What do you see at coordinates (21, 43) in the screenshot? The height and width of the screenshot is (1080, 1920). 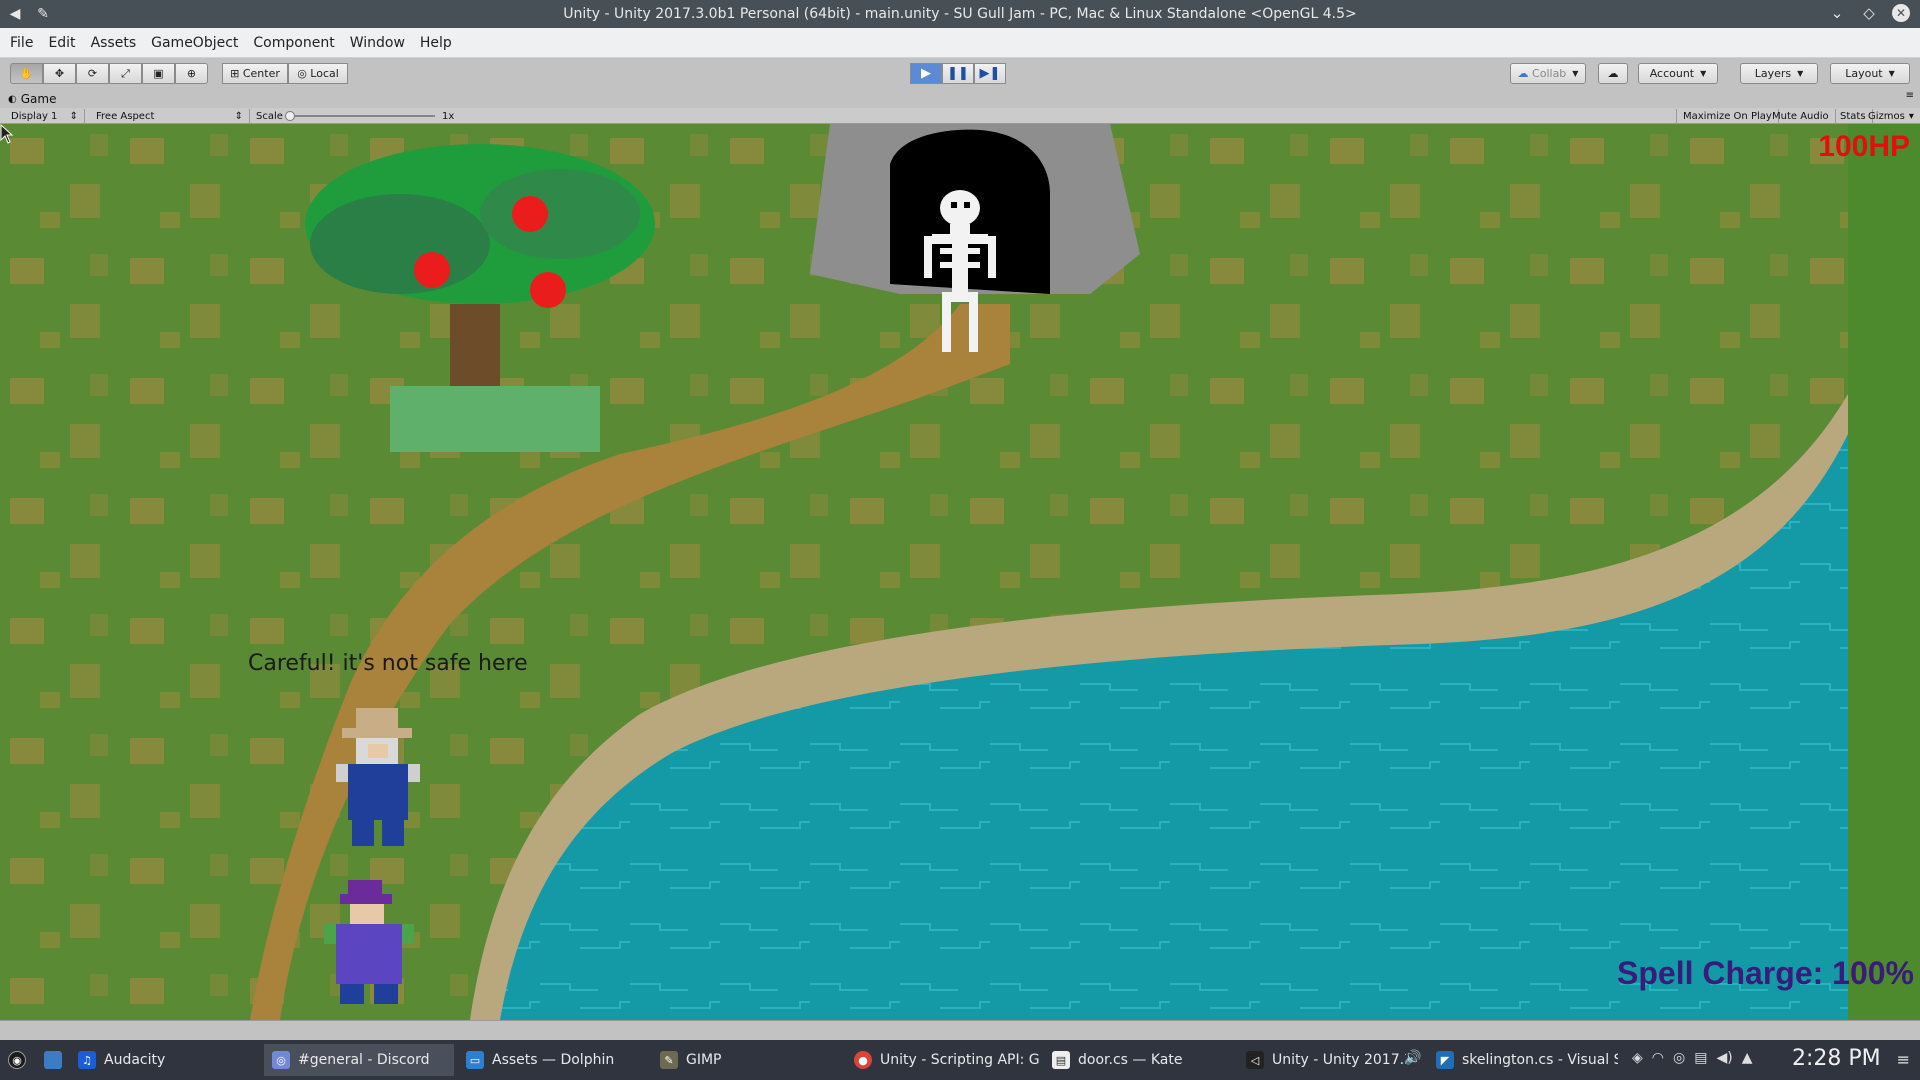 I see `menu-file: File` at bounding box center [21, 43].